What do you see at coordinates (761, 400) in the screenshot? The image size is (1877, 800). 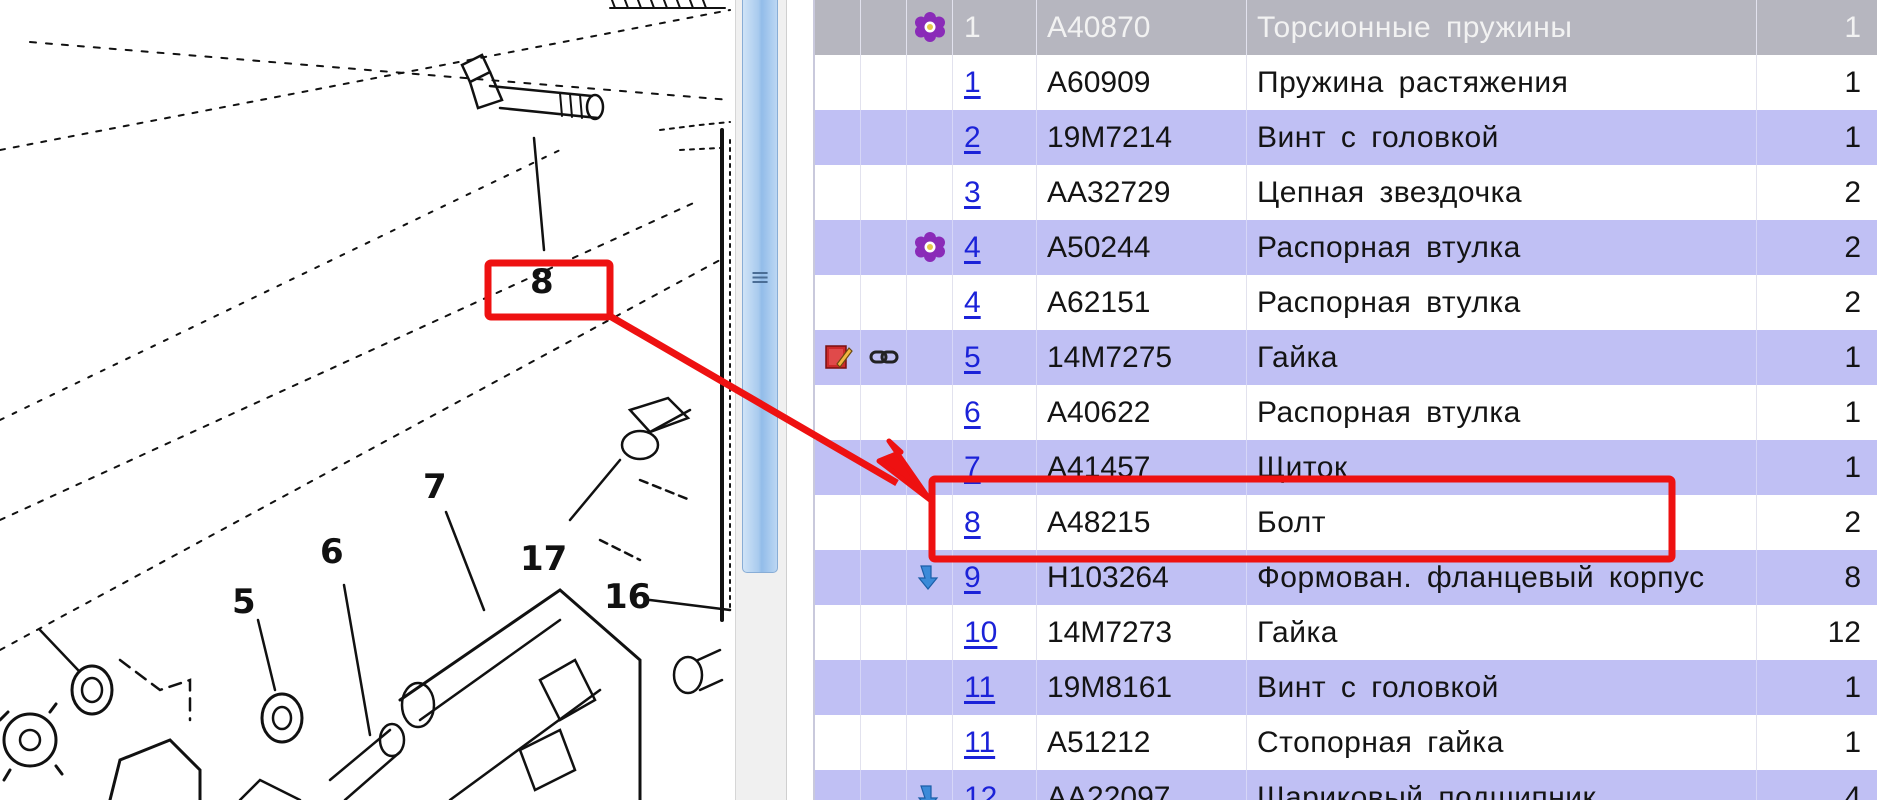 I see `pane-splitter: ≡` at bounding box center [761, 400].